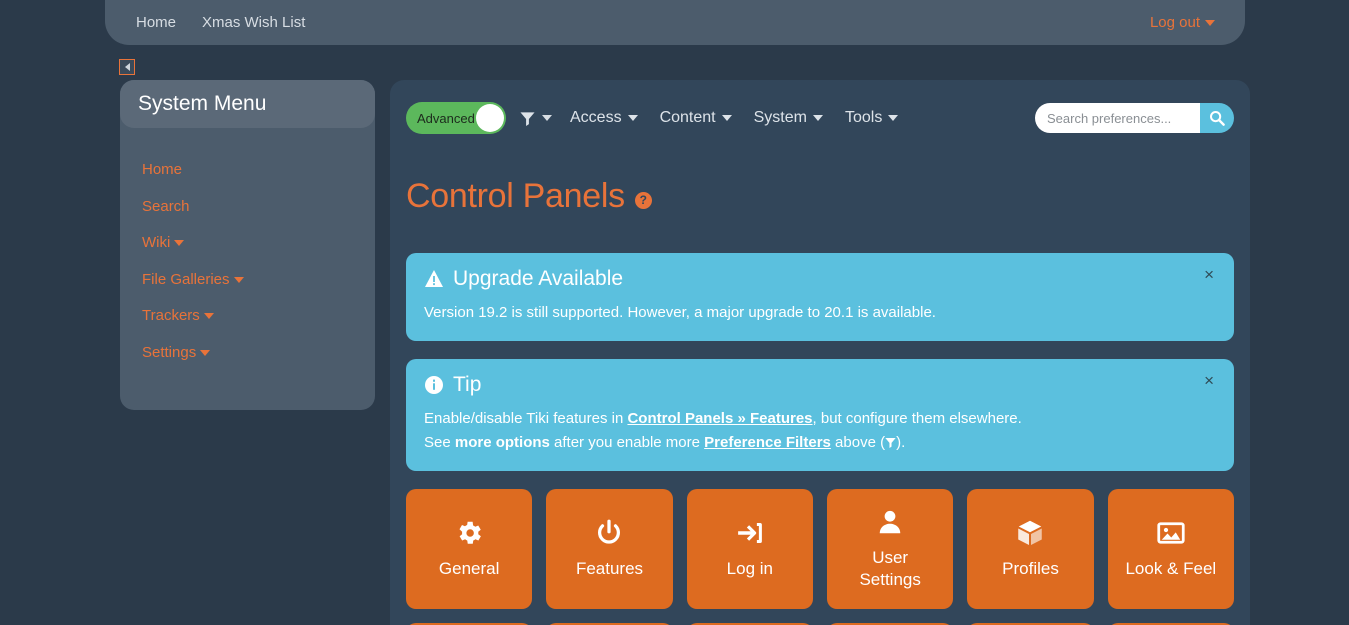 The width and height of the screenshot is (1349, 625). I want to click on caret-left-icon, so click(127, 67).